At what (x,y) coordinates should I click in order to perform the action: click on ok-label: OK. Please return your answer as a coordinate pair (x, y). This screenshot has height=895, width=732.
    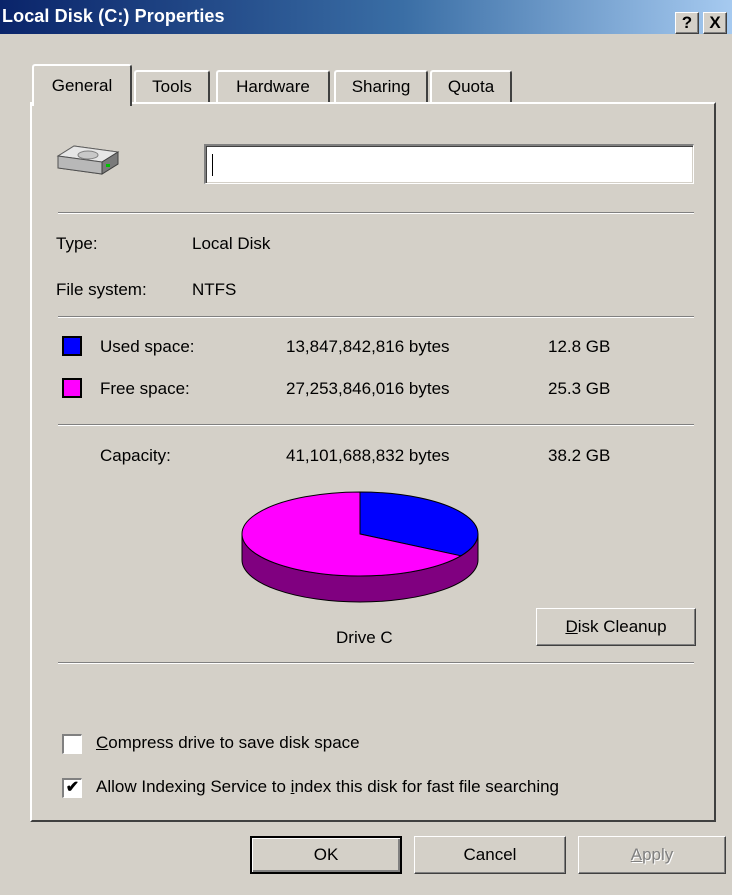
    Looking at the image, I should click on (326, 854).